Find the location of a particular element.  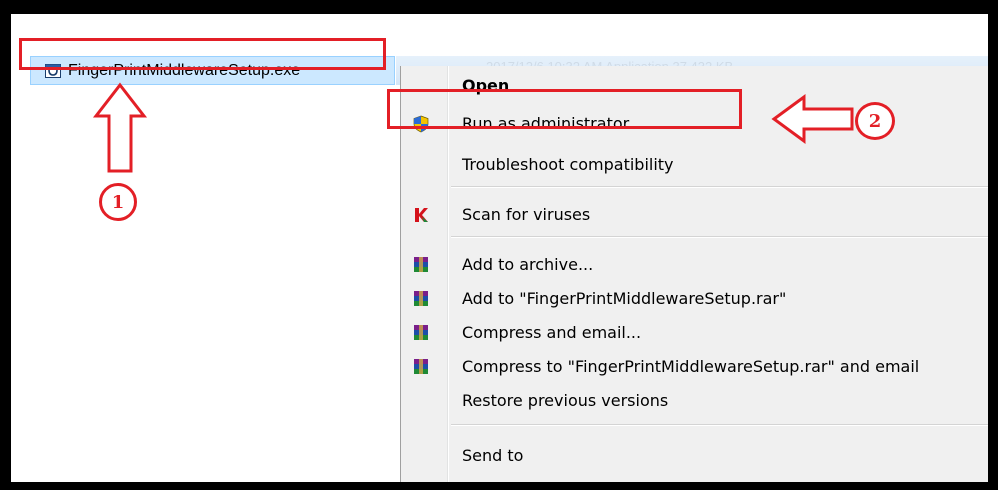

menu-item-label: Add to "FingerPrintMiddlewareSetup.rar" is located at coordinates (624, 298).